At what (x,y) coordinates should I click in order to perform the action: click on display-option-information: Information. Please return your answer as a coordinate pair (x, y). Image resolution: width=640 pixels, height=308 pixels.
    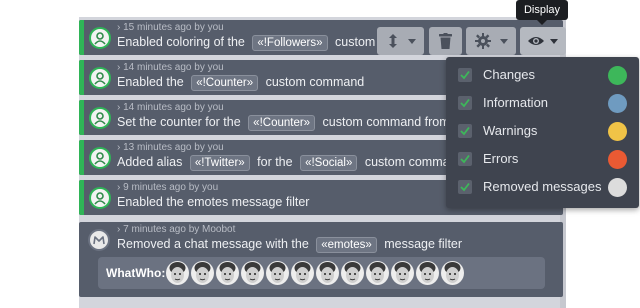
    Looking at the image, I should click on (542, 103).